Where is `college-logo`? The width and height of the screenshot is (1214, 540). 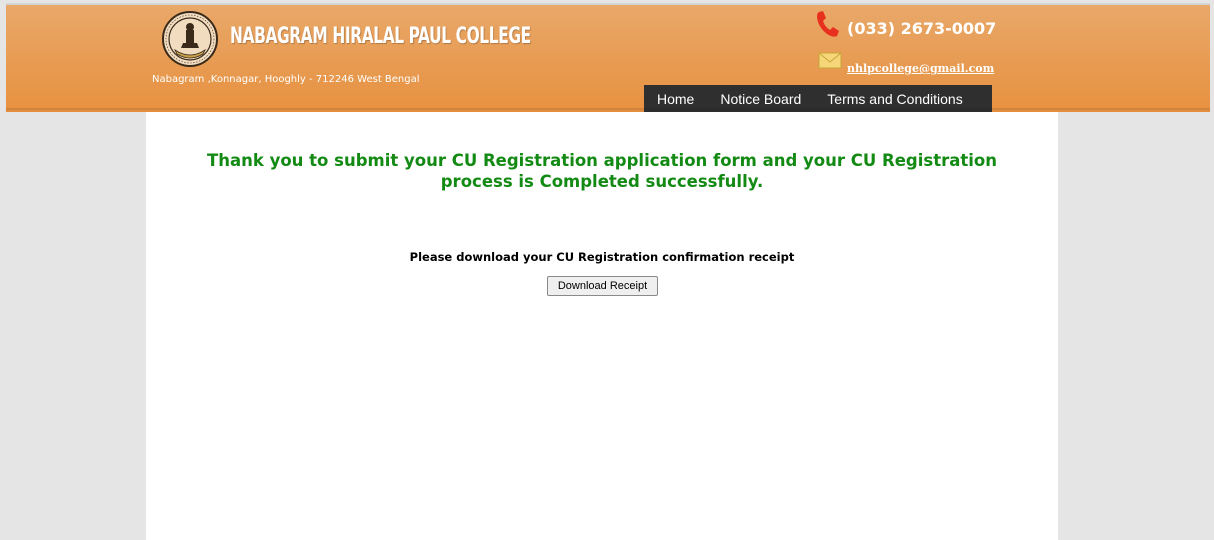 college-logo is located at coordinates (190, 39).